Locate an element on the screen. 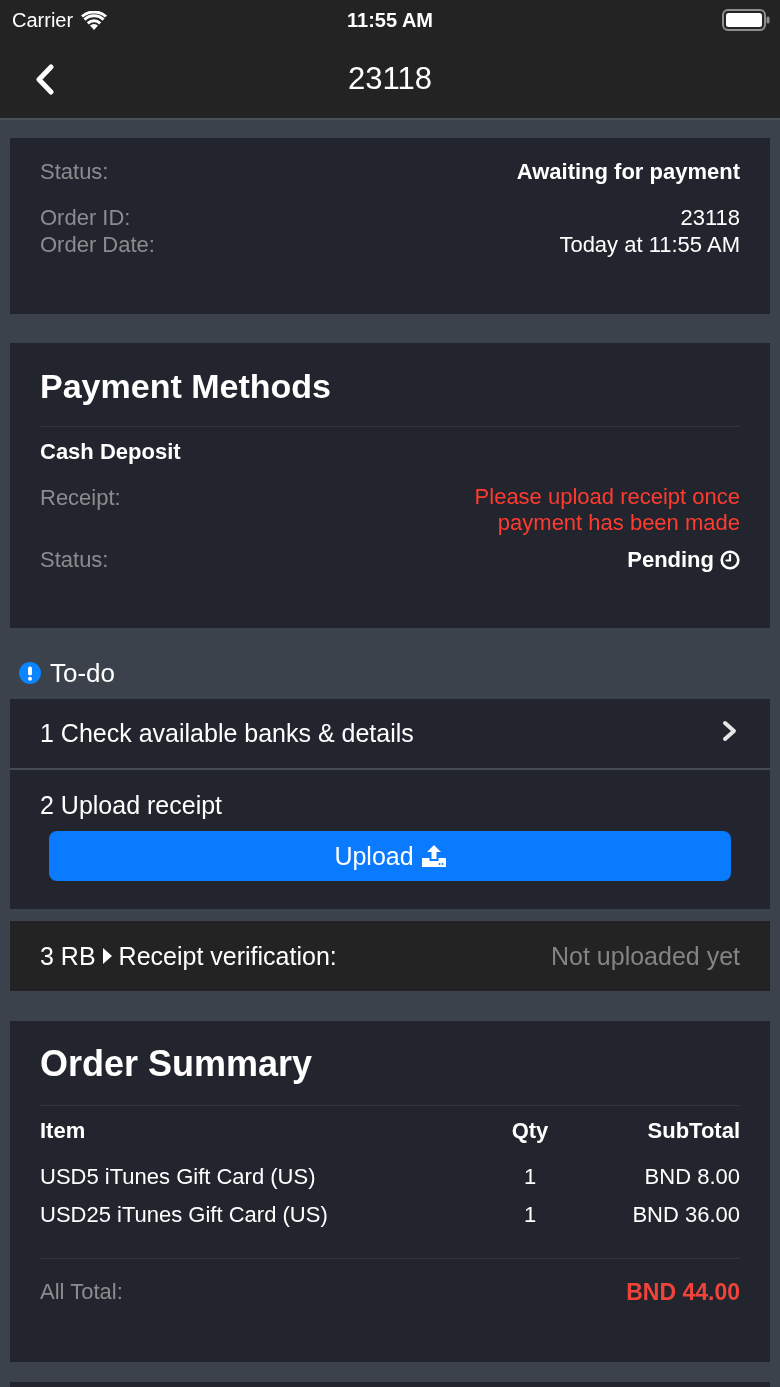 This screenshot has height=1387, width=780. total-label: All Total: is located at coordinates (81, 1292).